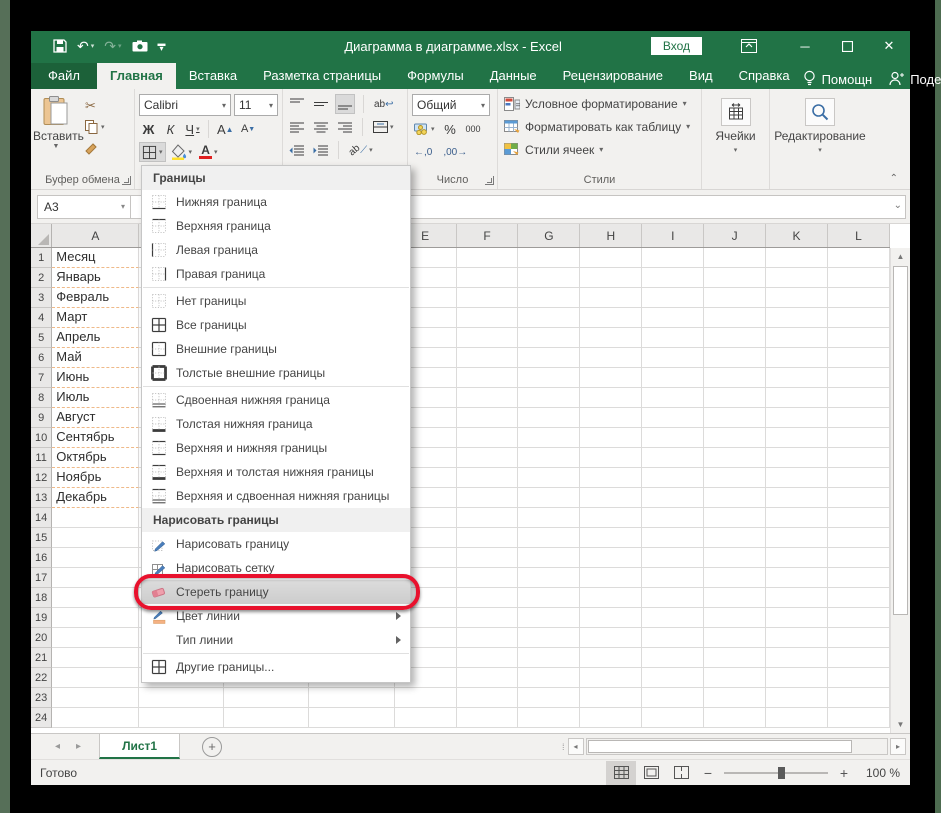  What do you see at coordinates (613, 76) in the screenshot?
I see `tab-6: Рецензирование` at bounding box center [613, 76].